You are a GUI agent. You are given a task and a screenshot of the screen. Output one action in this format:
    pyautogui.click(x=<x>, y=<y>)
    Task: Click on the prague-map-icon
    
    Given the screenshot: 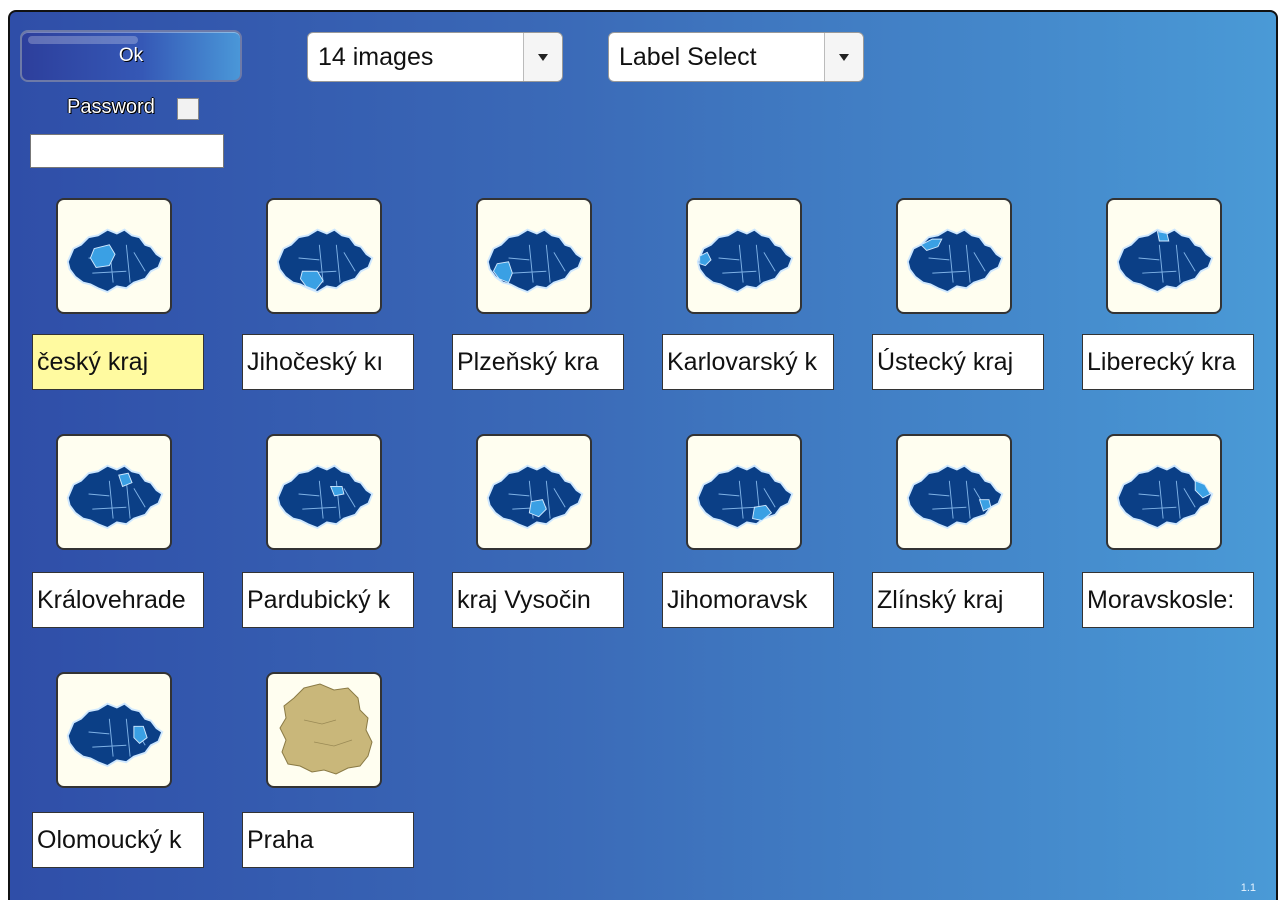 What is the action you would take?
    pyautogui.click(x=326, y=729)
    